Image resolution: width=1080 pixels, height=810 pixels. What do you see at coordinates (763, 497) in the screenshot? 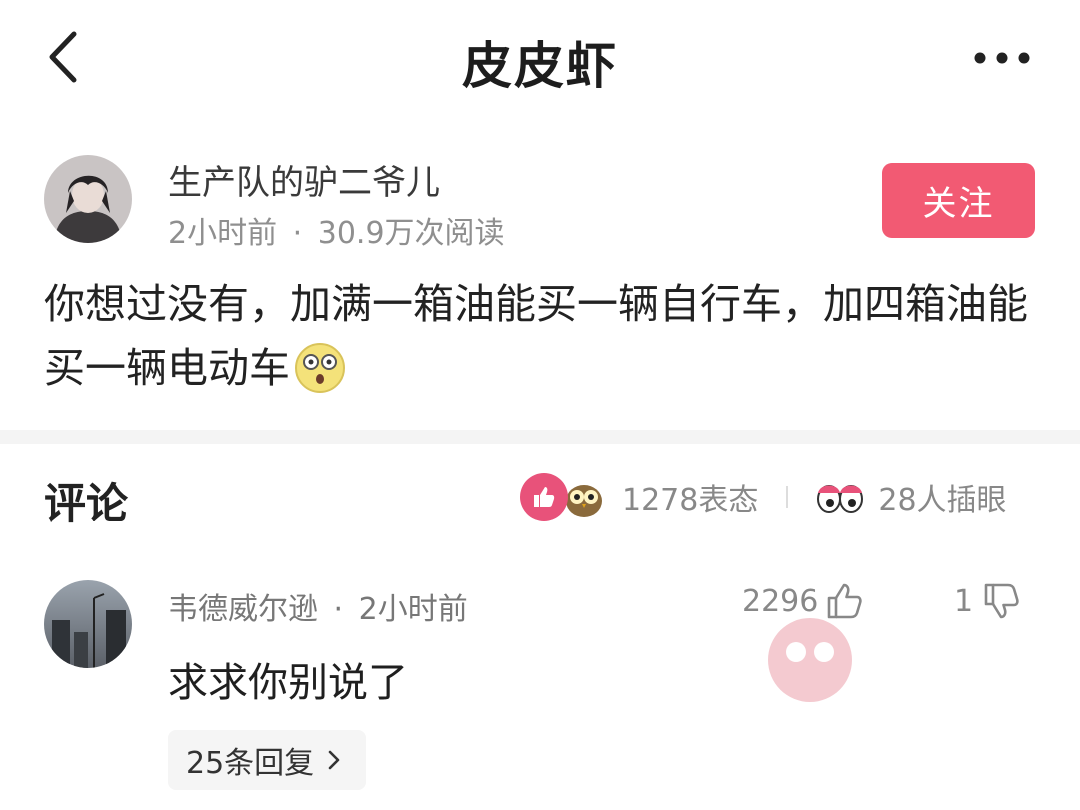
I see `reactions-bar: 1278表态 28人插眼` at bounding box center [763, 497].